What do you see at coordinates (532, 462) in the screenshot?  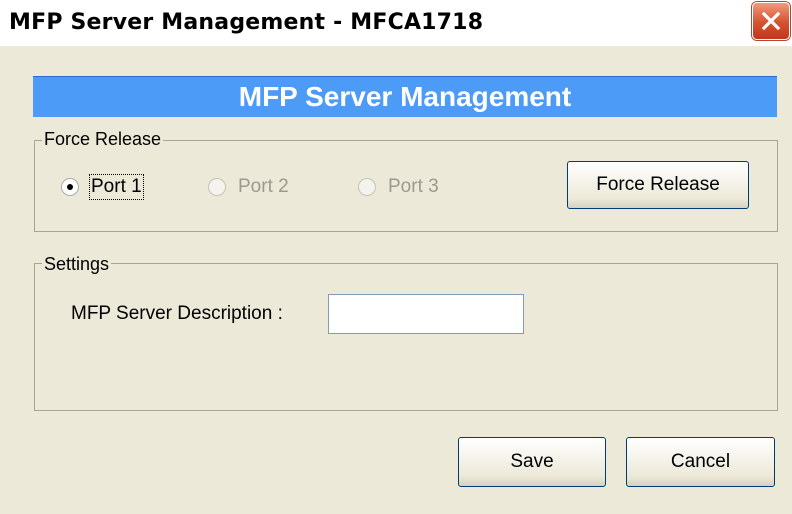 I see `save-button: Save` at bounding box center [532, 462].